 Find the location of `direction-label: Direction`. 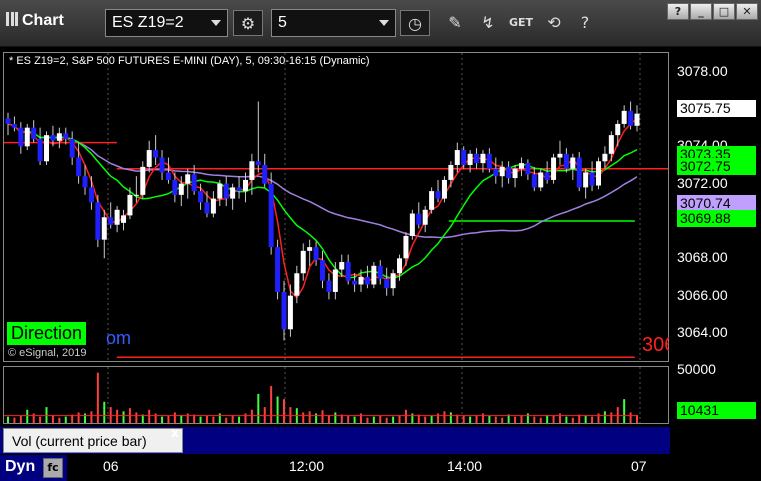

direction-label: Direction is located at coordinates (47, 333).